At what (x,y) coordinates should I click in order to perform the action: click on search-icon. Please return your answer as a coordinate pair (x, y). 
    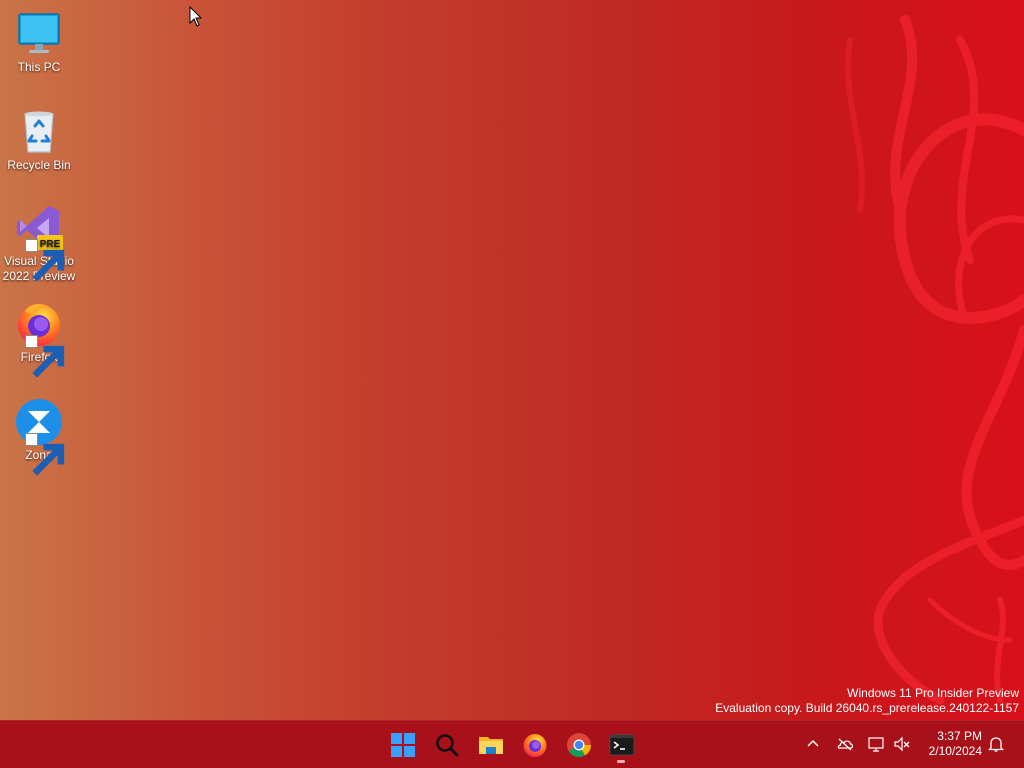
    Looking at the image, I should click on (447, 745).